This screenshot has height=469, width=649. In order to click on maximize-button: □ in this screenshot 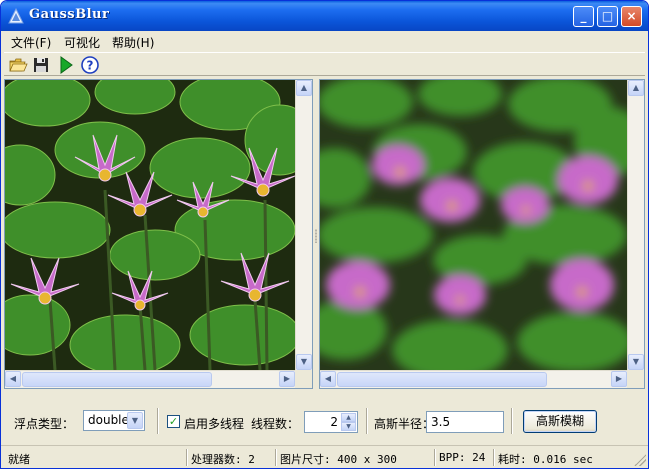, I will do `click(607, 16)`.